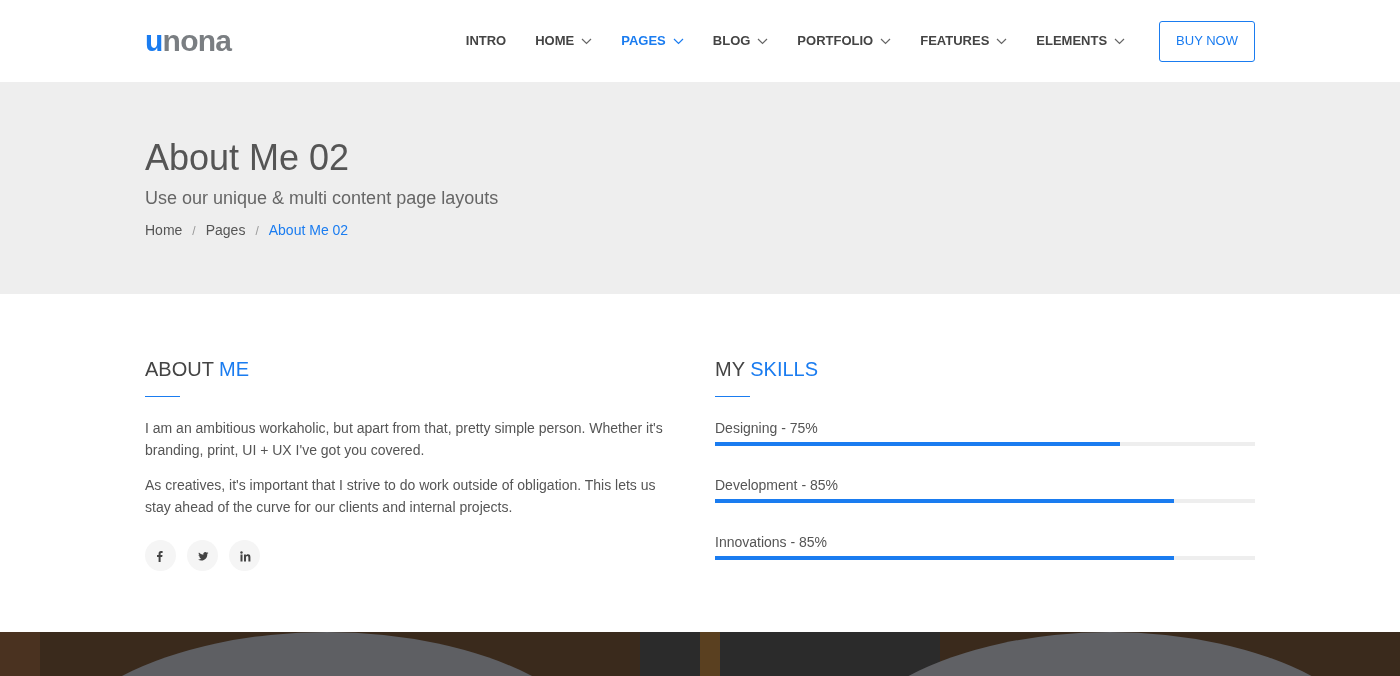  I want to click on linkedin-icon, so click(244, 555).